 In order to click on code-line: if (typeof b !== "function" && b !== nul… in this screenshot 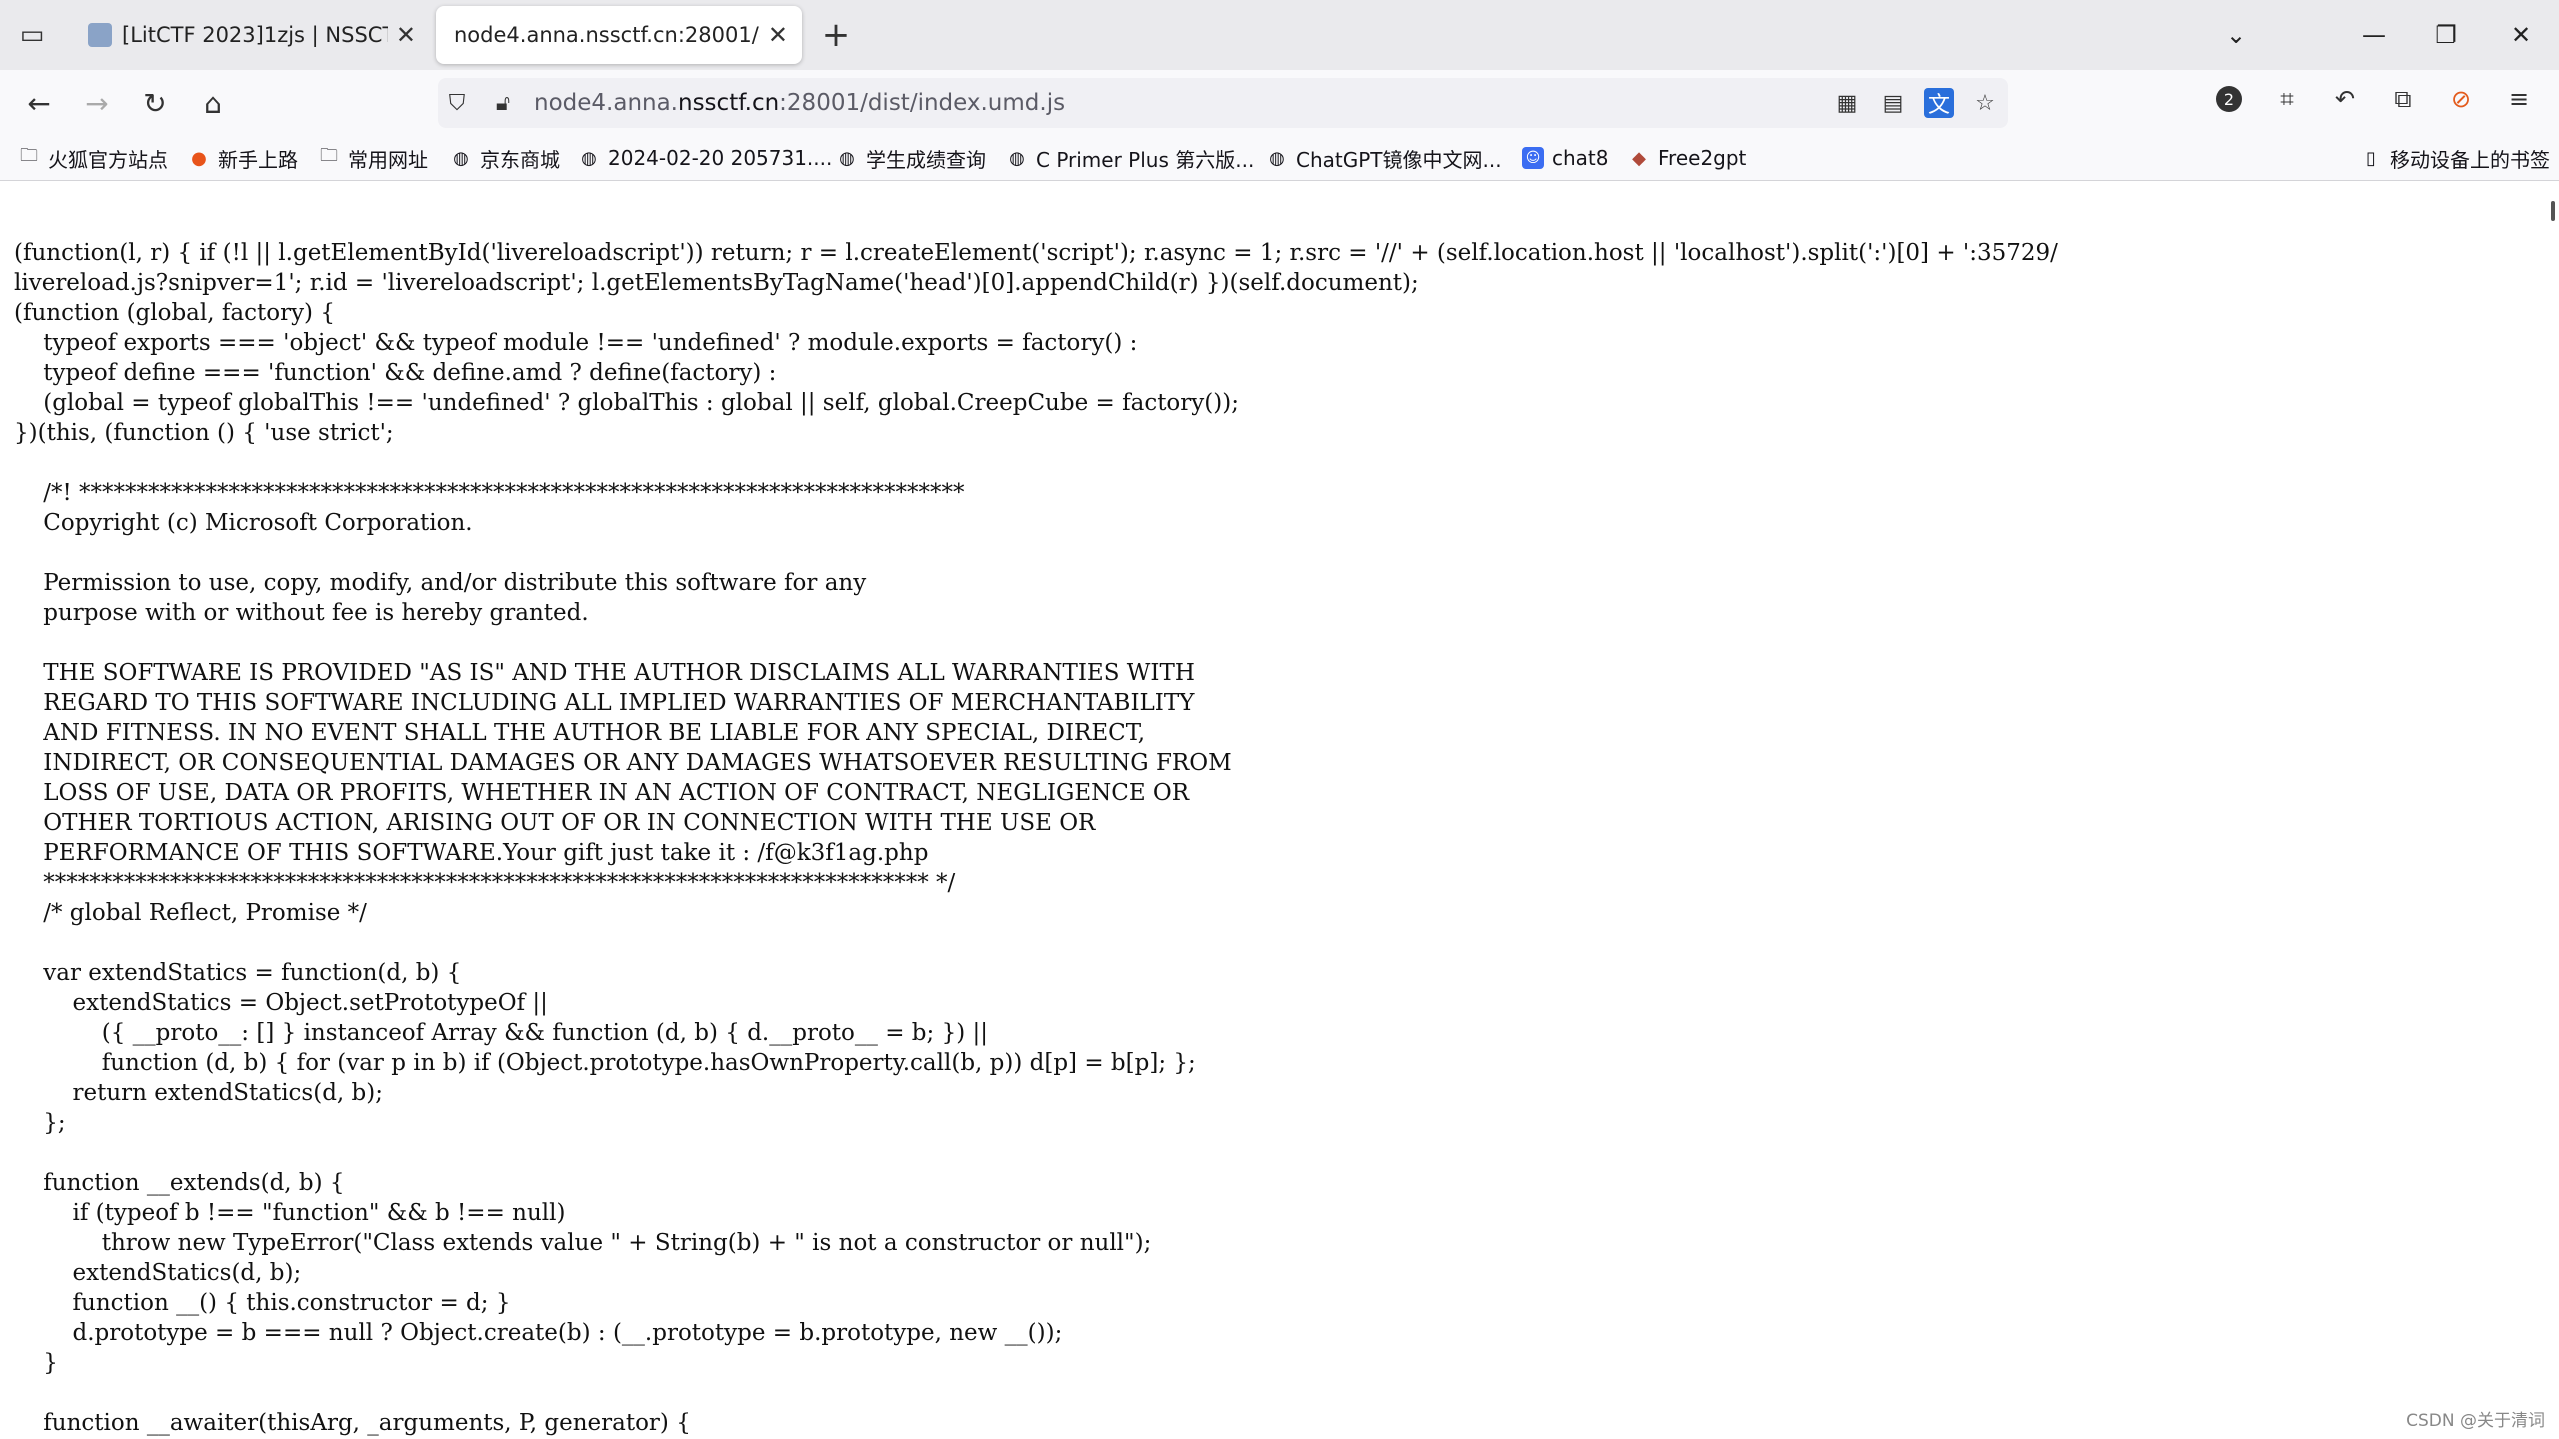, I will do `click(290, 1213)`.